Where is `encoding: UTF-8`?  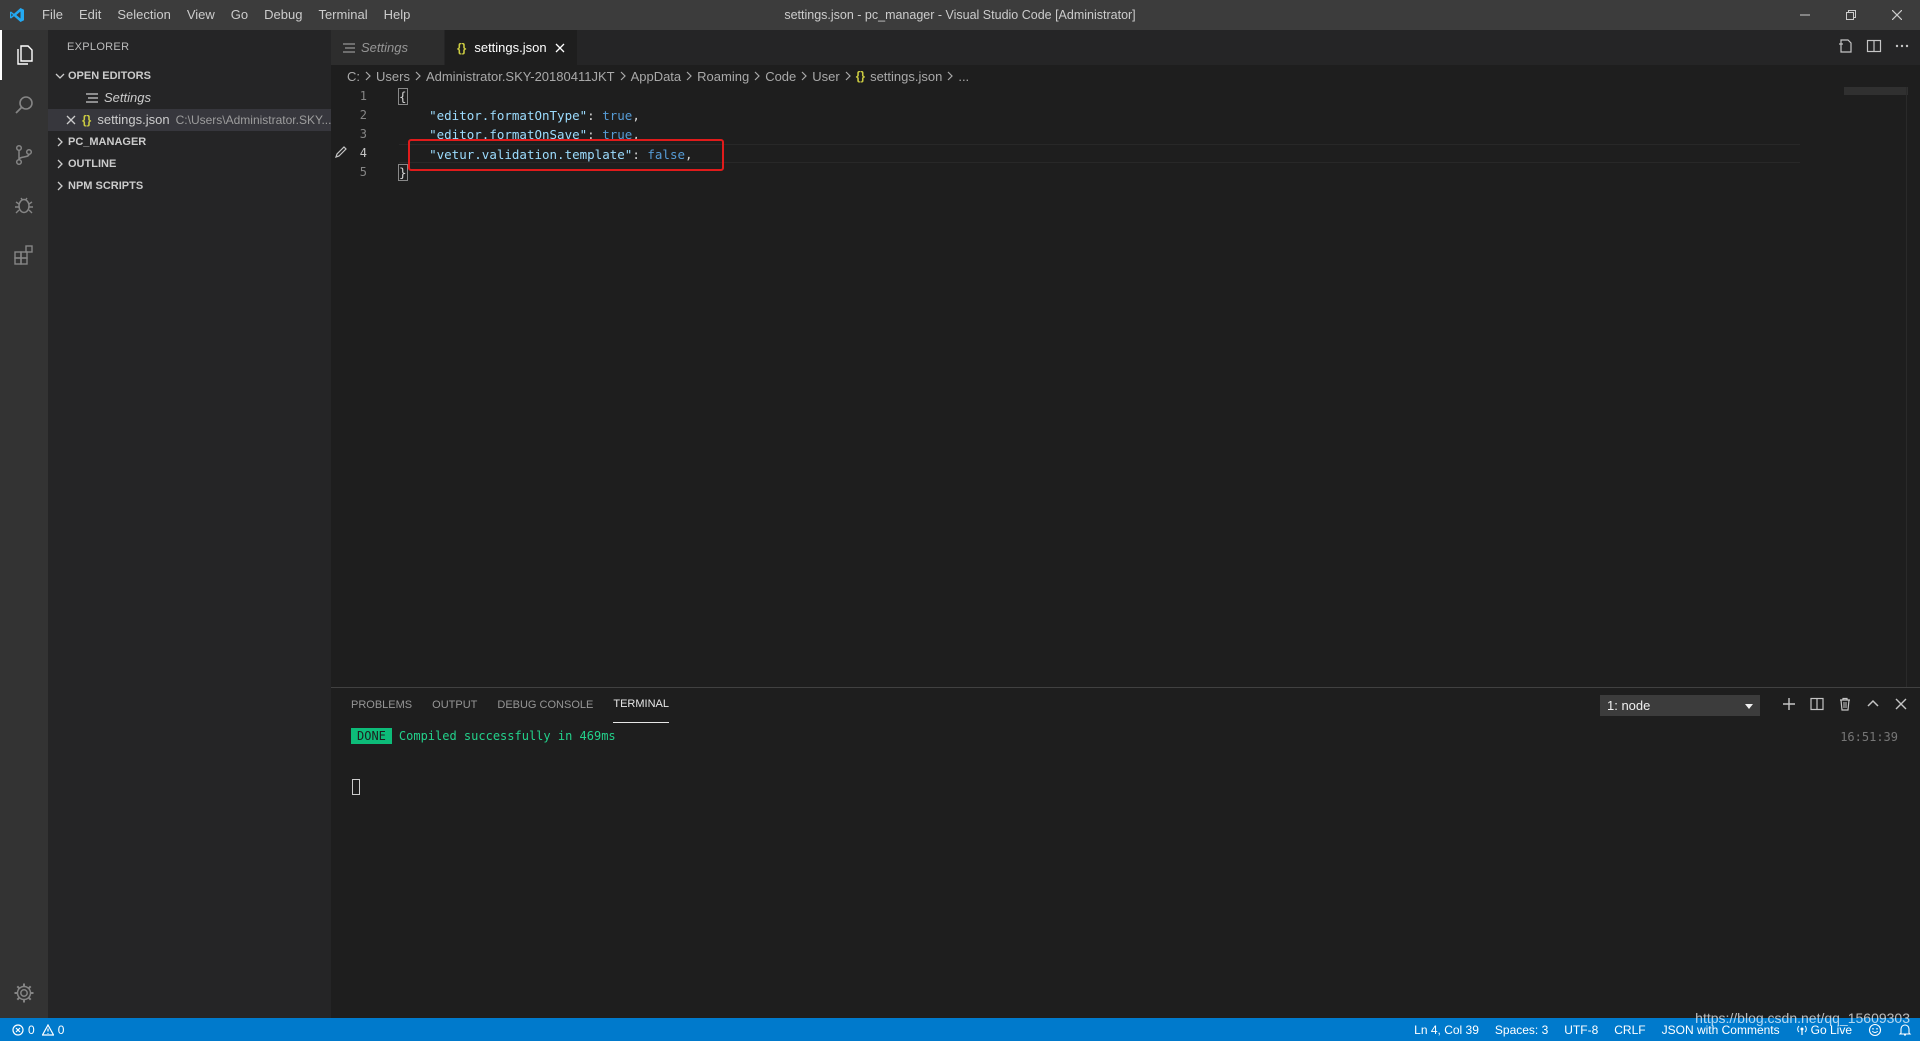
encoding: UTF-8 is located at coordinates (1581, 1030).